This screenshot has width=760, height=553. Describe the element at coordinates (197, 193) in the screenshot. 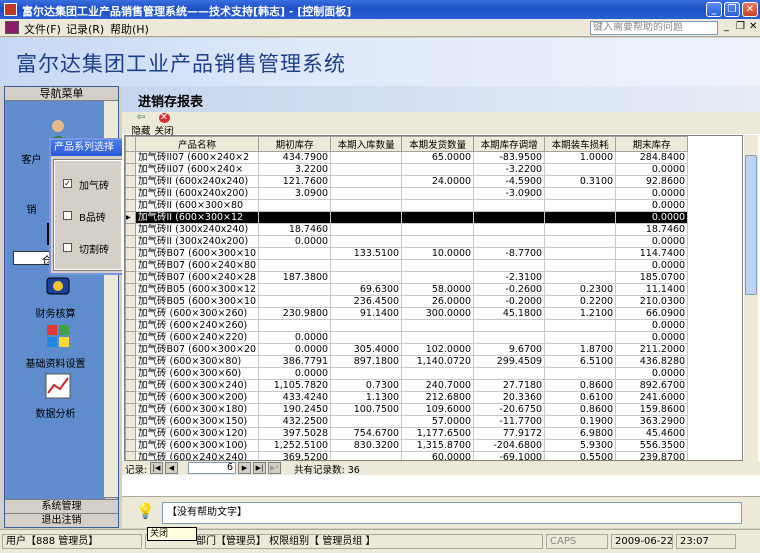

I see `product-name-cell: 加气砖II (600x240x200)` at that location.